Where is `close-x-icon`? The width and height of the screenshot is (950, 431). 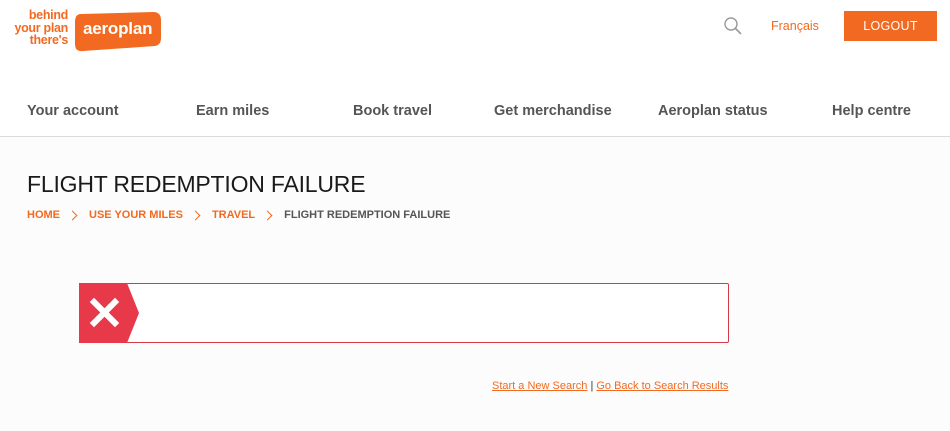
close-x-icon is located at coordinates (109, 313).